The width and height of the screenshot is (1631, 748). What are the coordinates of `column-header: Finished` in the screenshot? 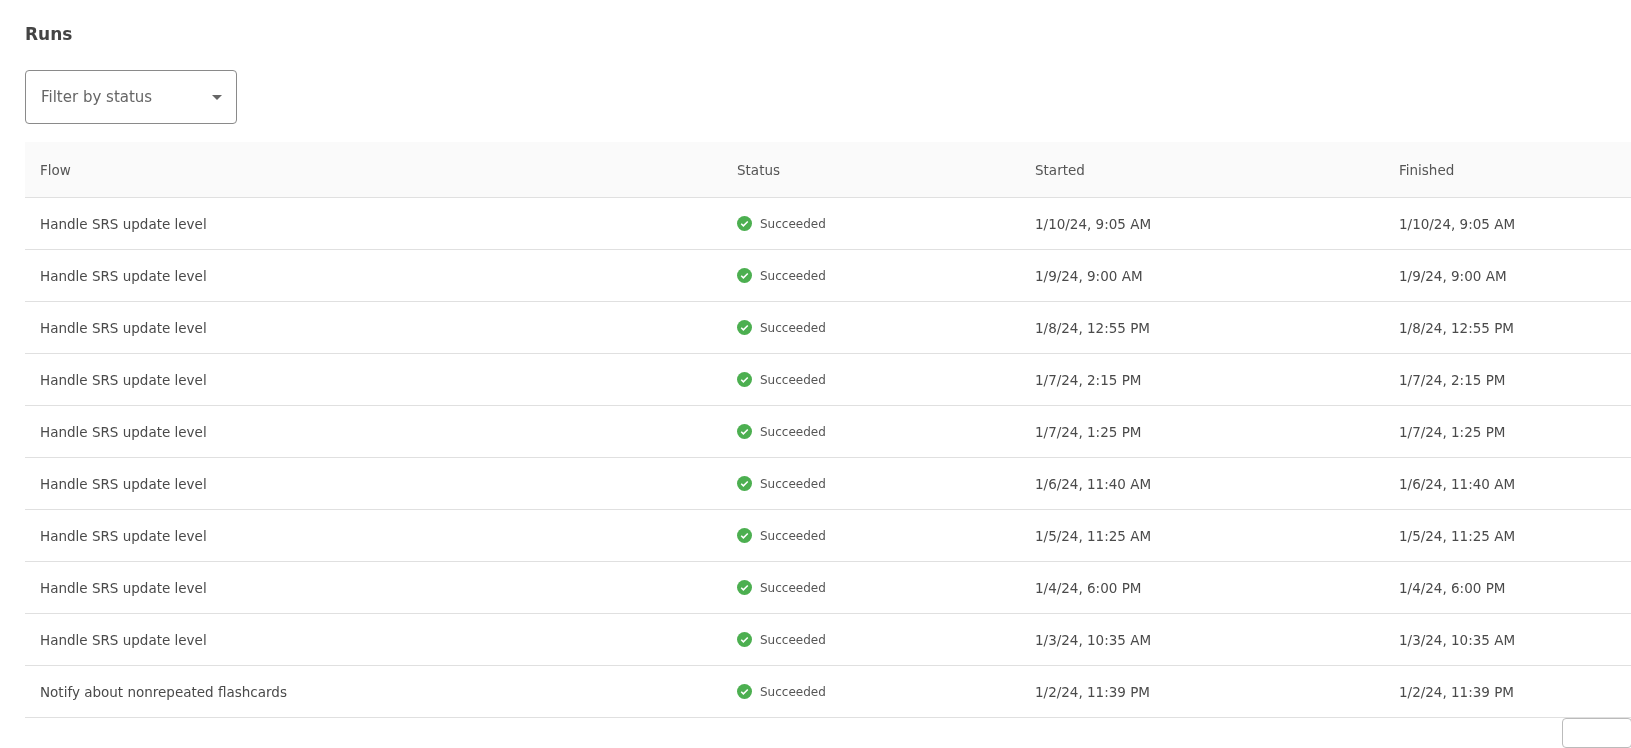 It's located at (1426, 169).